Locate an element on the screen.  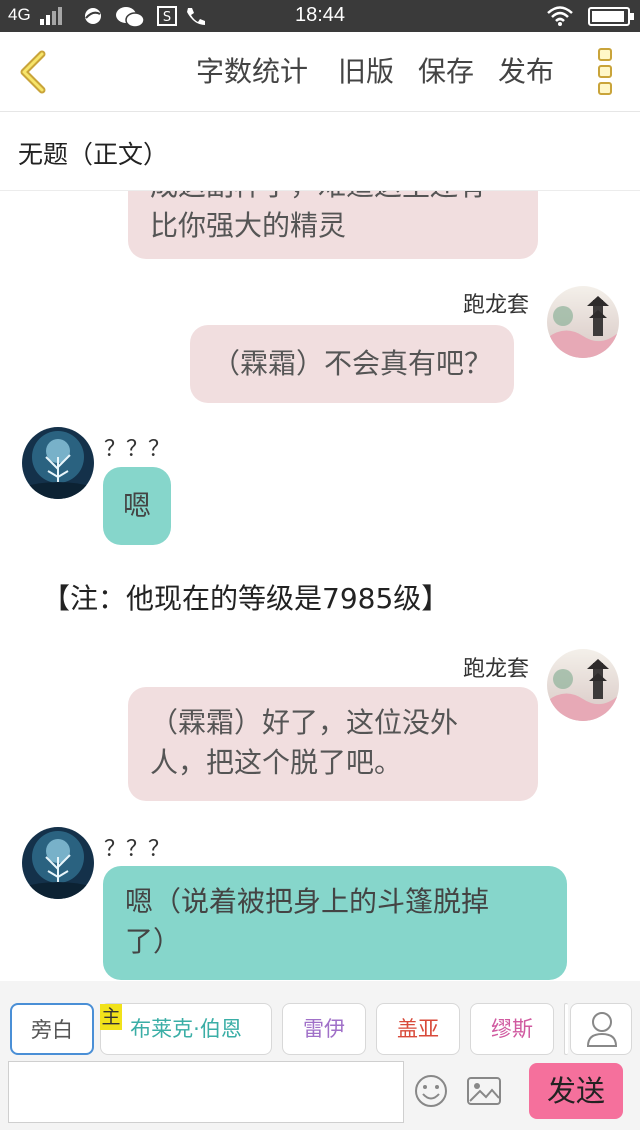
more-vertical-icon is located at coordinates (605, 73).